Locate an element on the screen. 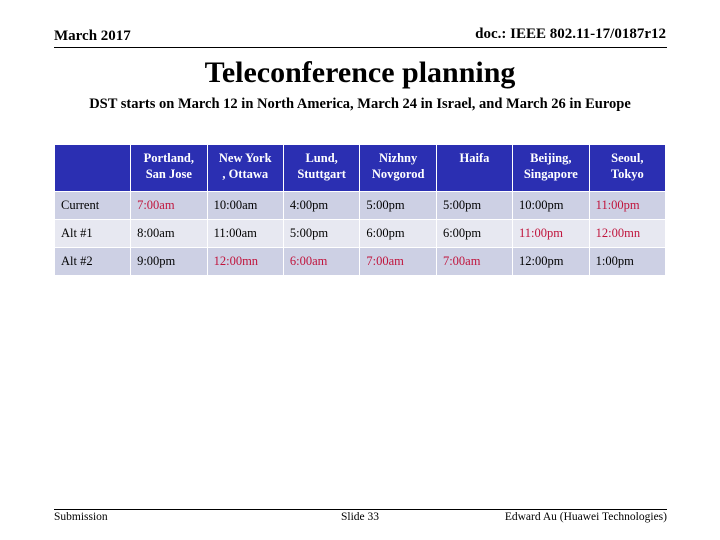  column-header-line2: , Ottawa is located at coordinates (245, 174).